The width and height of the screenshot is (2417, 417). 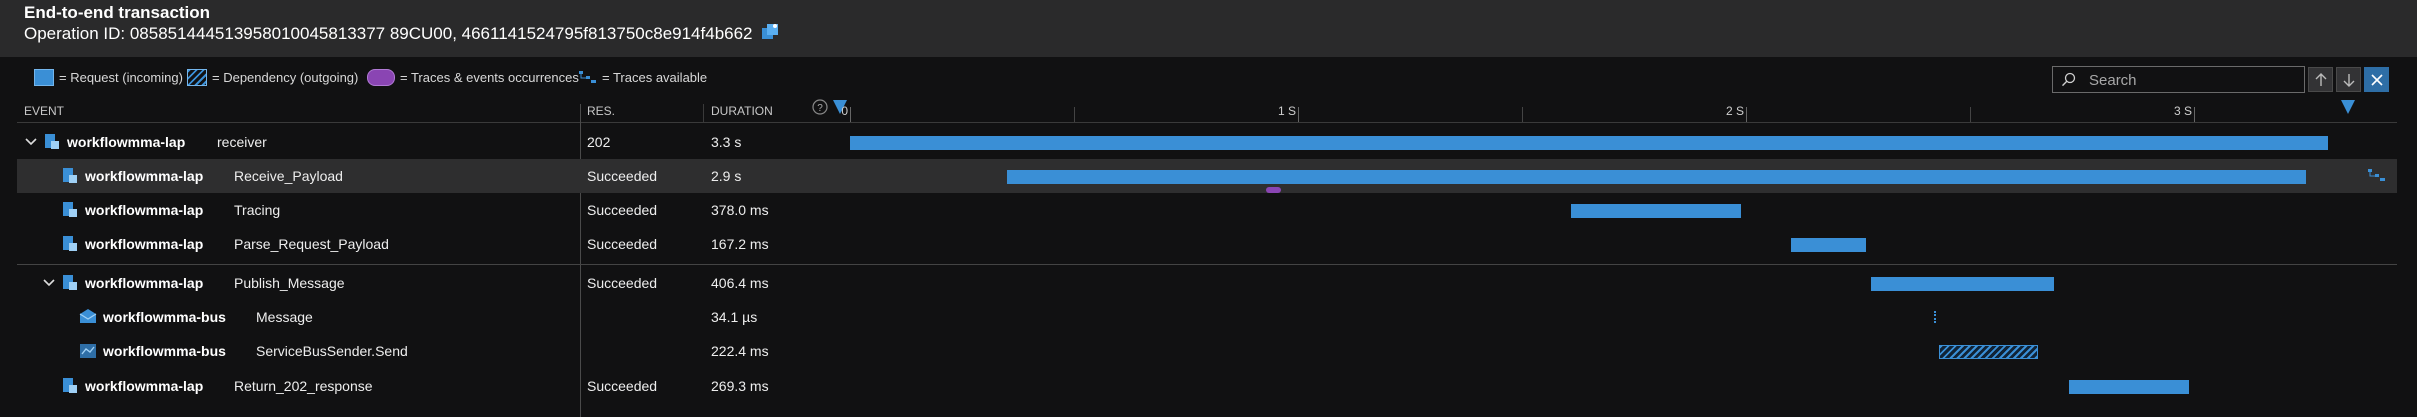 What do you see at coordinates (2348, 107) in the screenshot?
I see `range-end-handle-icon` at bounding box center [2348, 107].